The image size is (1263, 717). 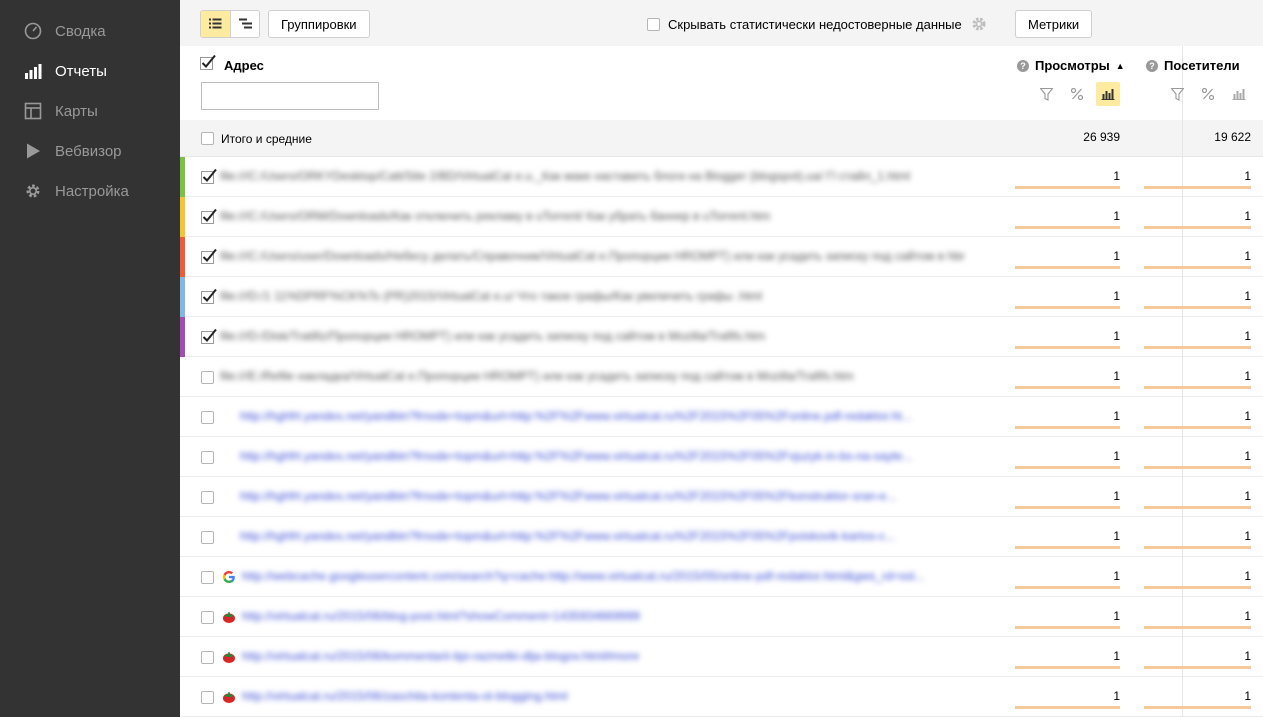 I want to click on views-column-header: ? Просмотры ▲, so click(x=1071, y=65).